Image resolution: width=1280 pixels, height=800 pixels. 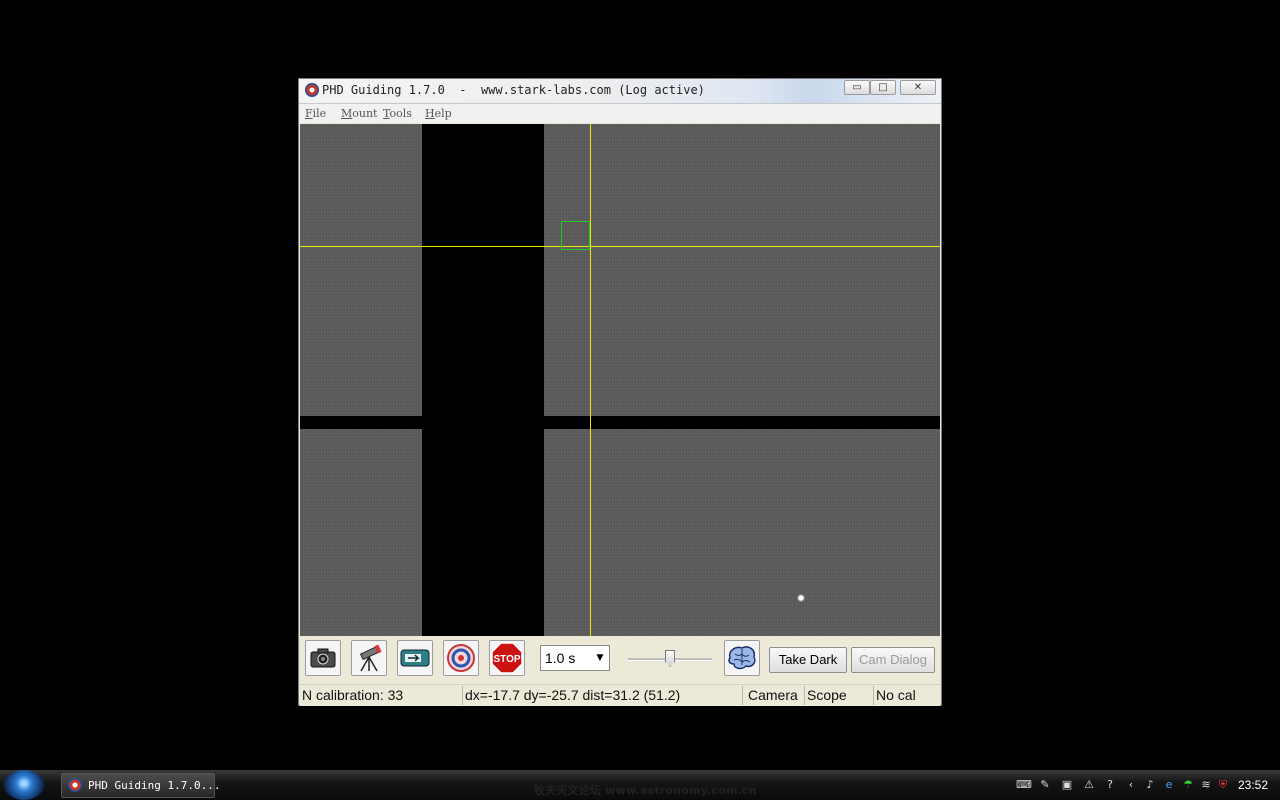 What do you see at coordinates (600, 658) in the screenshot?
I see `chevron-down-icon: ▼` at bounding box center [600, 658].